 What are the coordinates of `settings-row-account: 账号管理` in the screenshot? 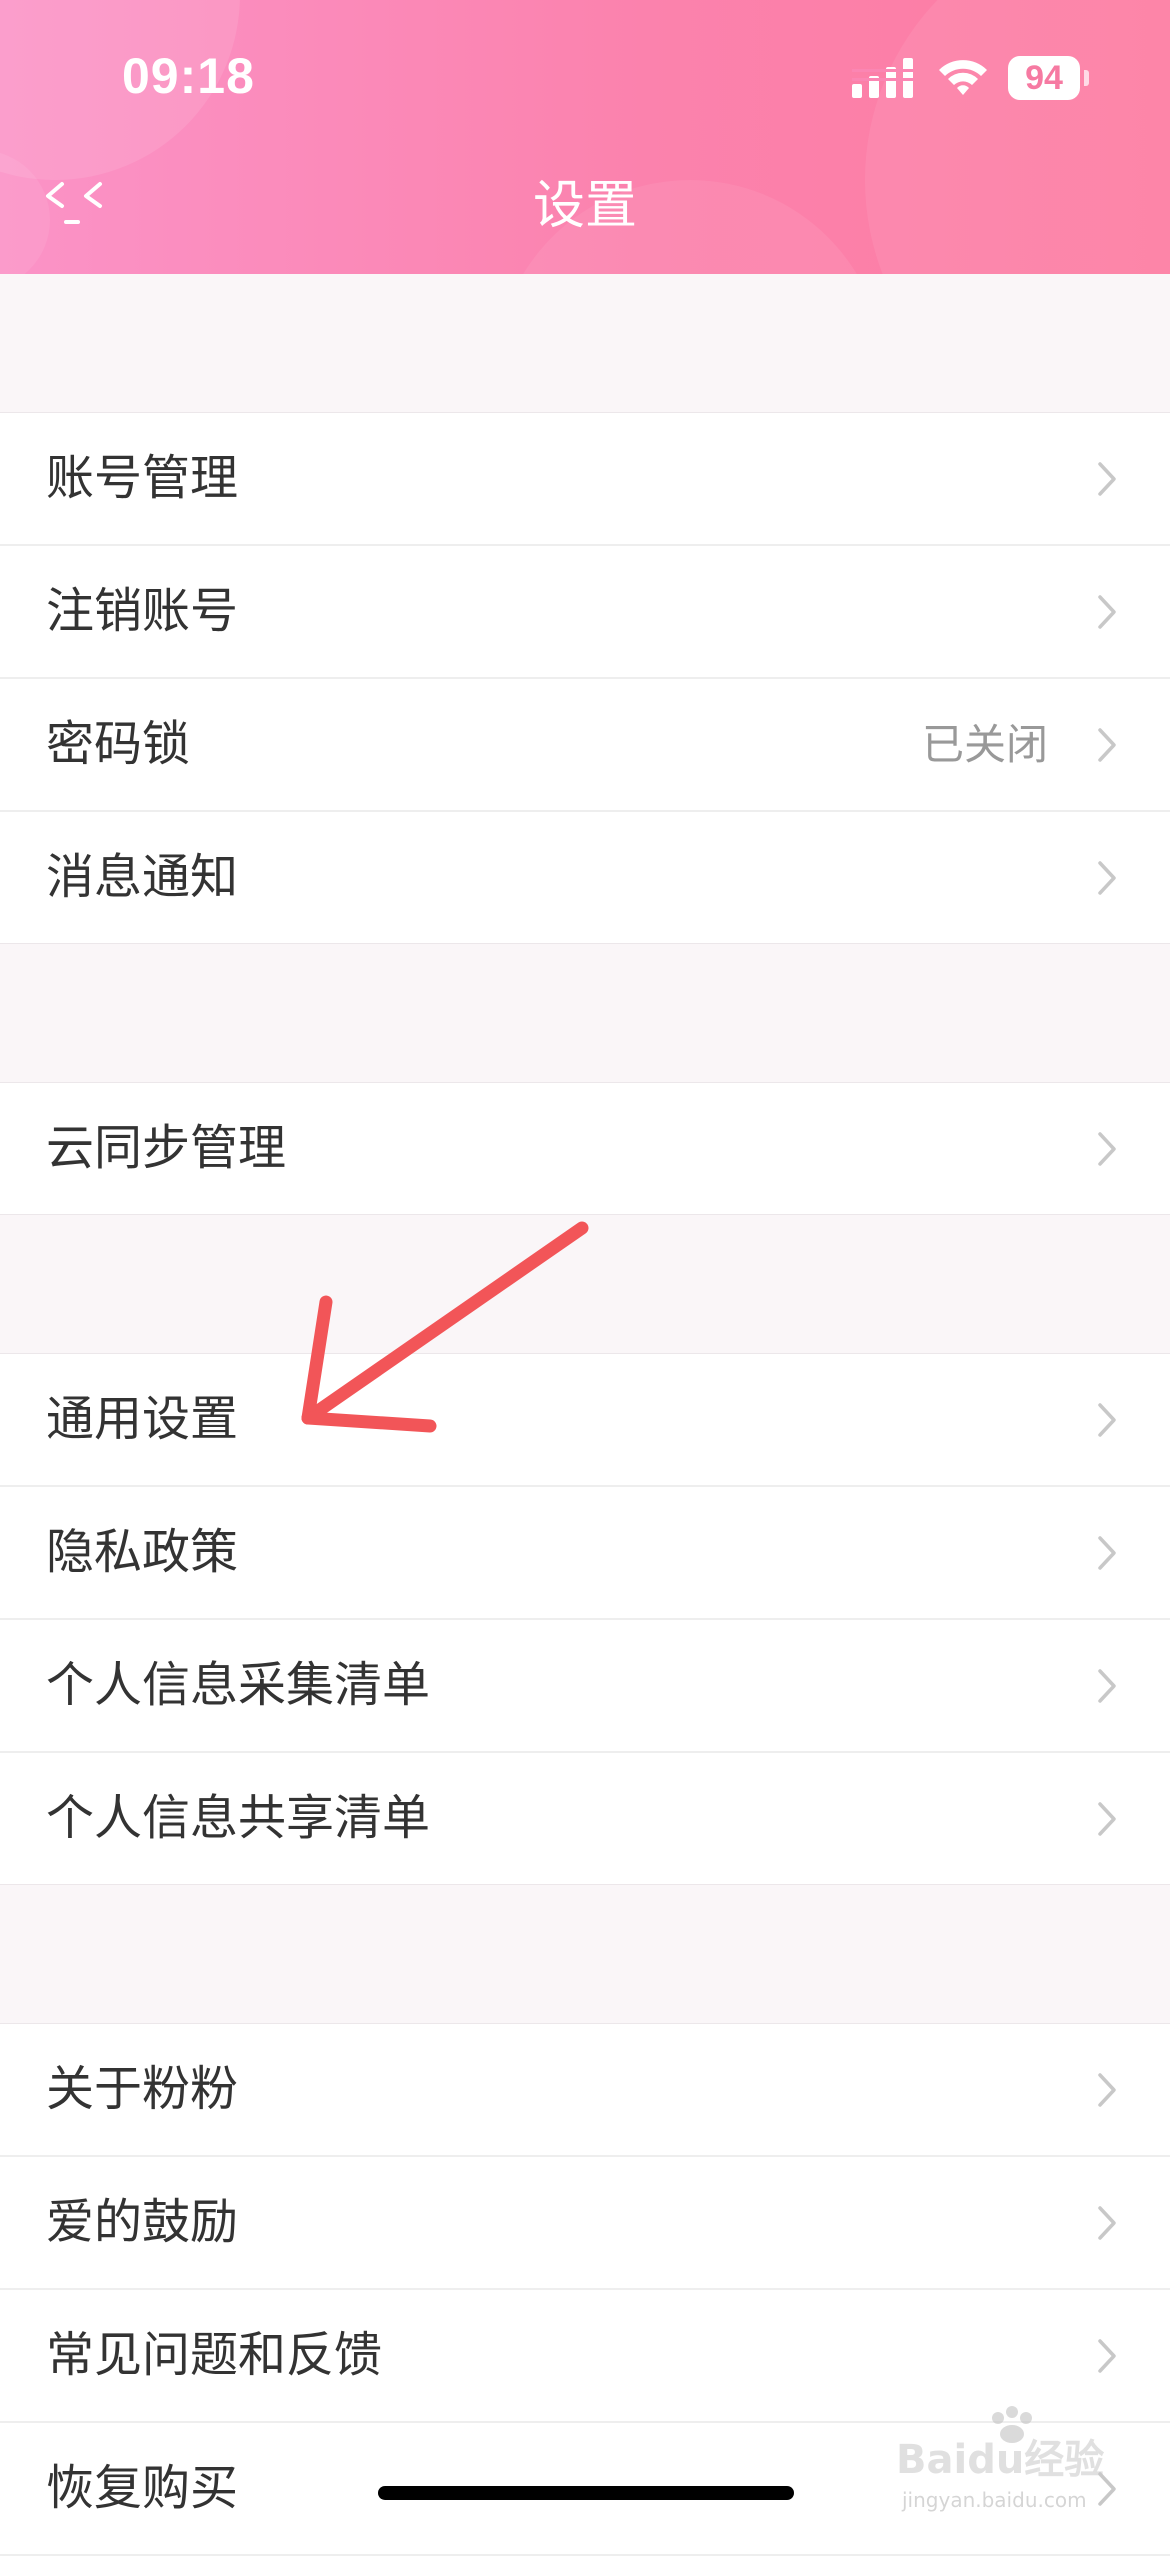 It's located at (585, 479).